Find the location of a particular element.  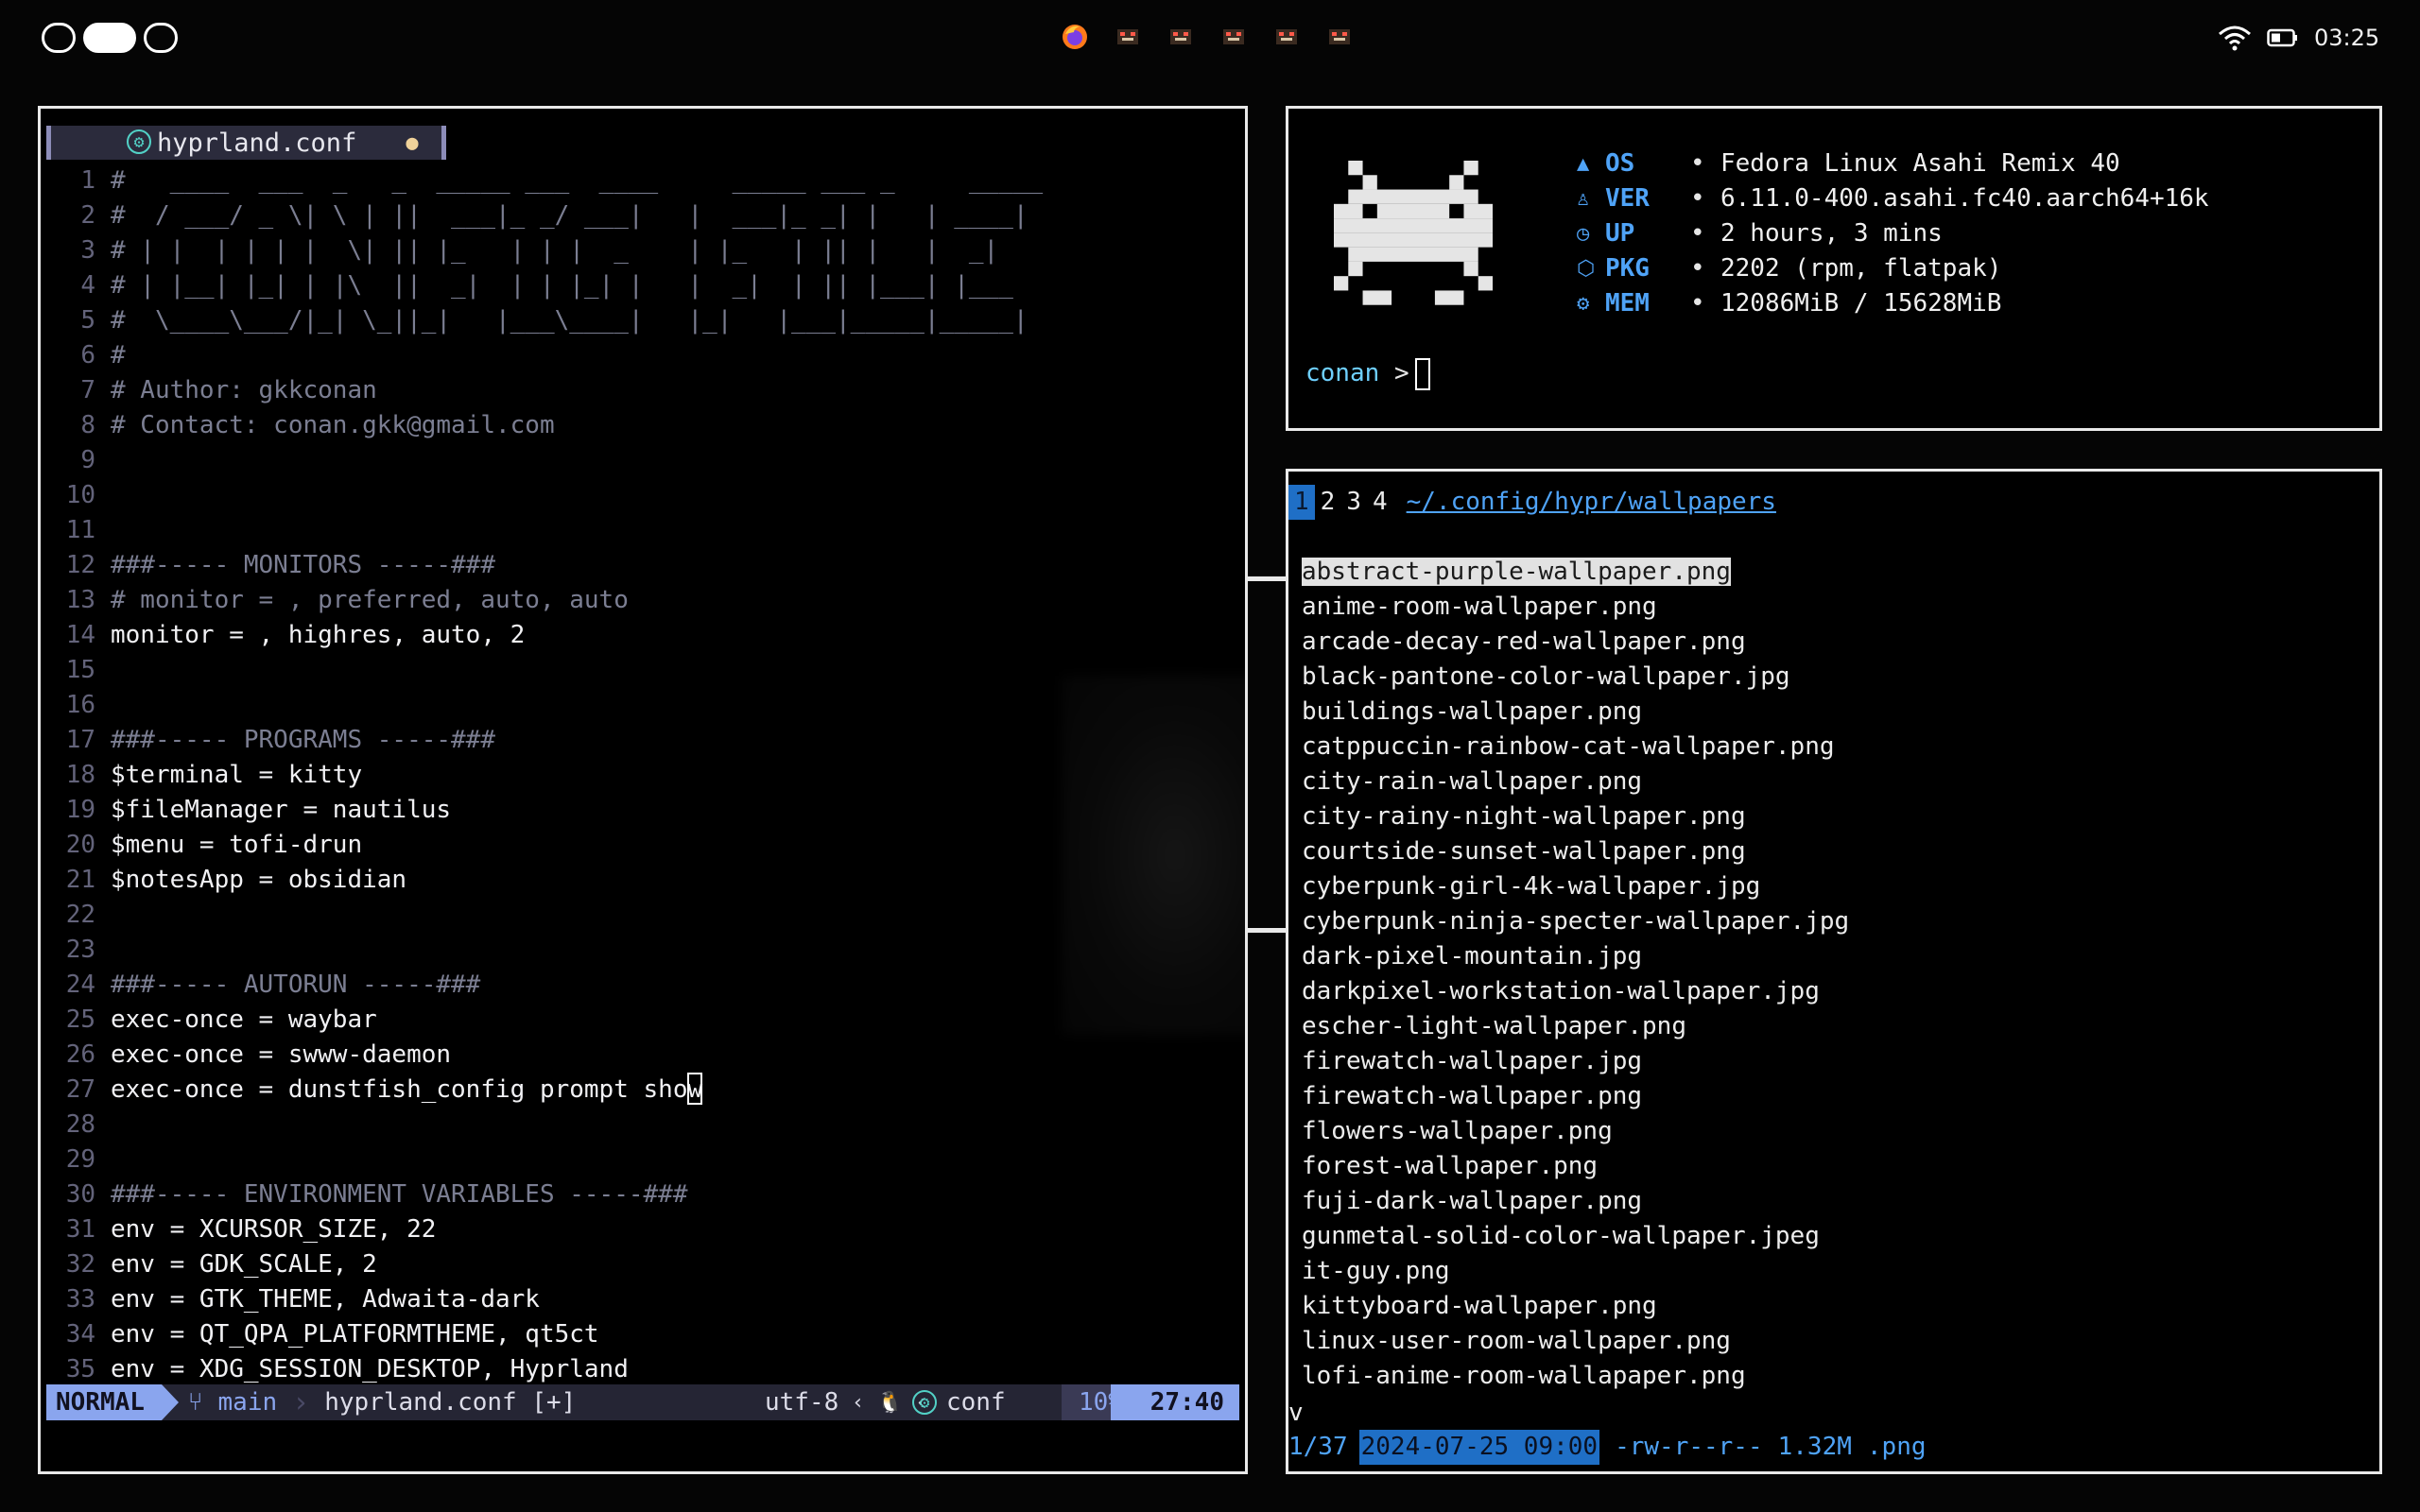

code-line: 28 is located at coordinates (643, 1125).